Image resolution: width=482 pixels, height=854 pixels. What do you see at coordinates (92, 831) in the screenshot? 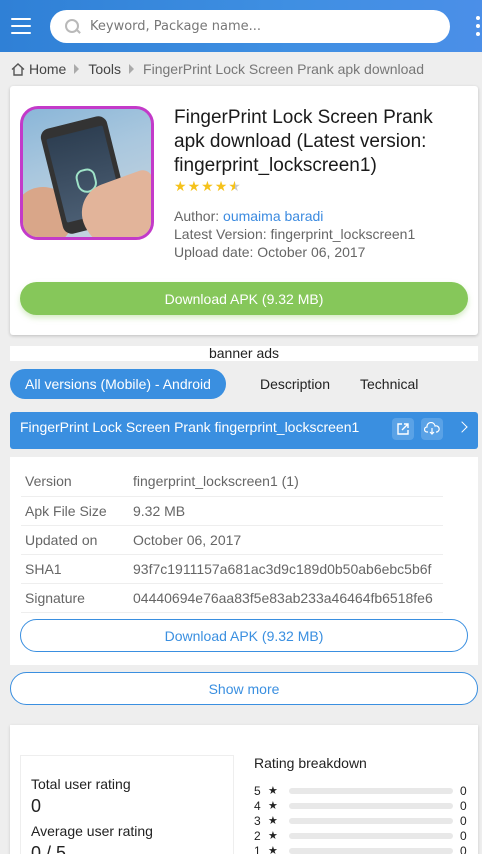
I see `average-rating-label: Average user rating` at bounding box center [92, 831].